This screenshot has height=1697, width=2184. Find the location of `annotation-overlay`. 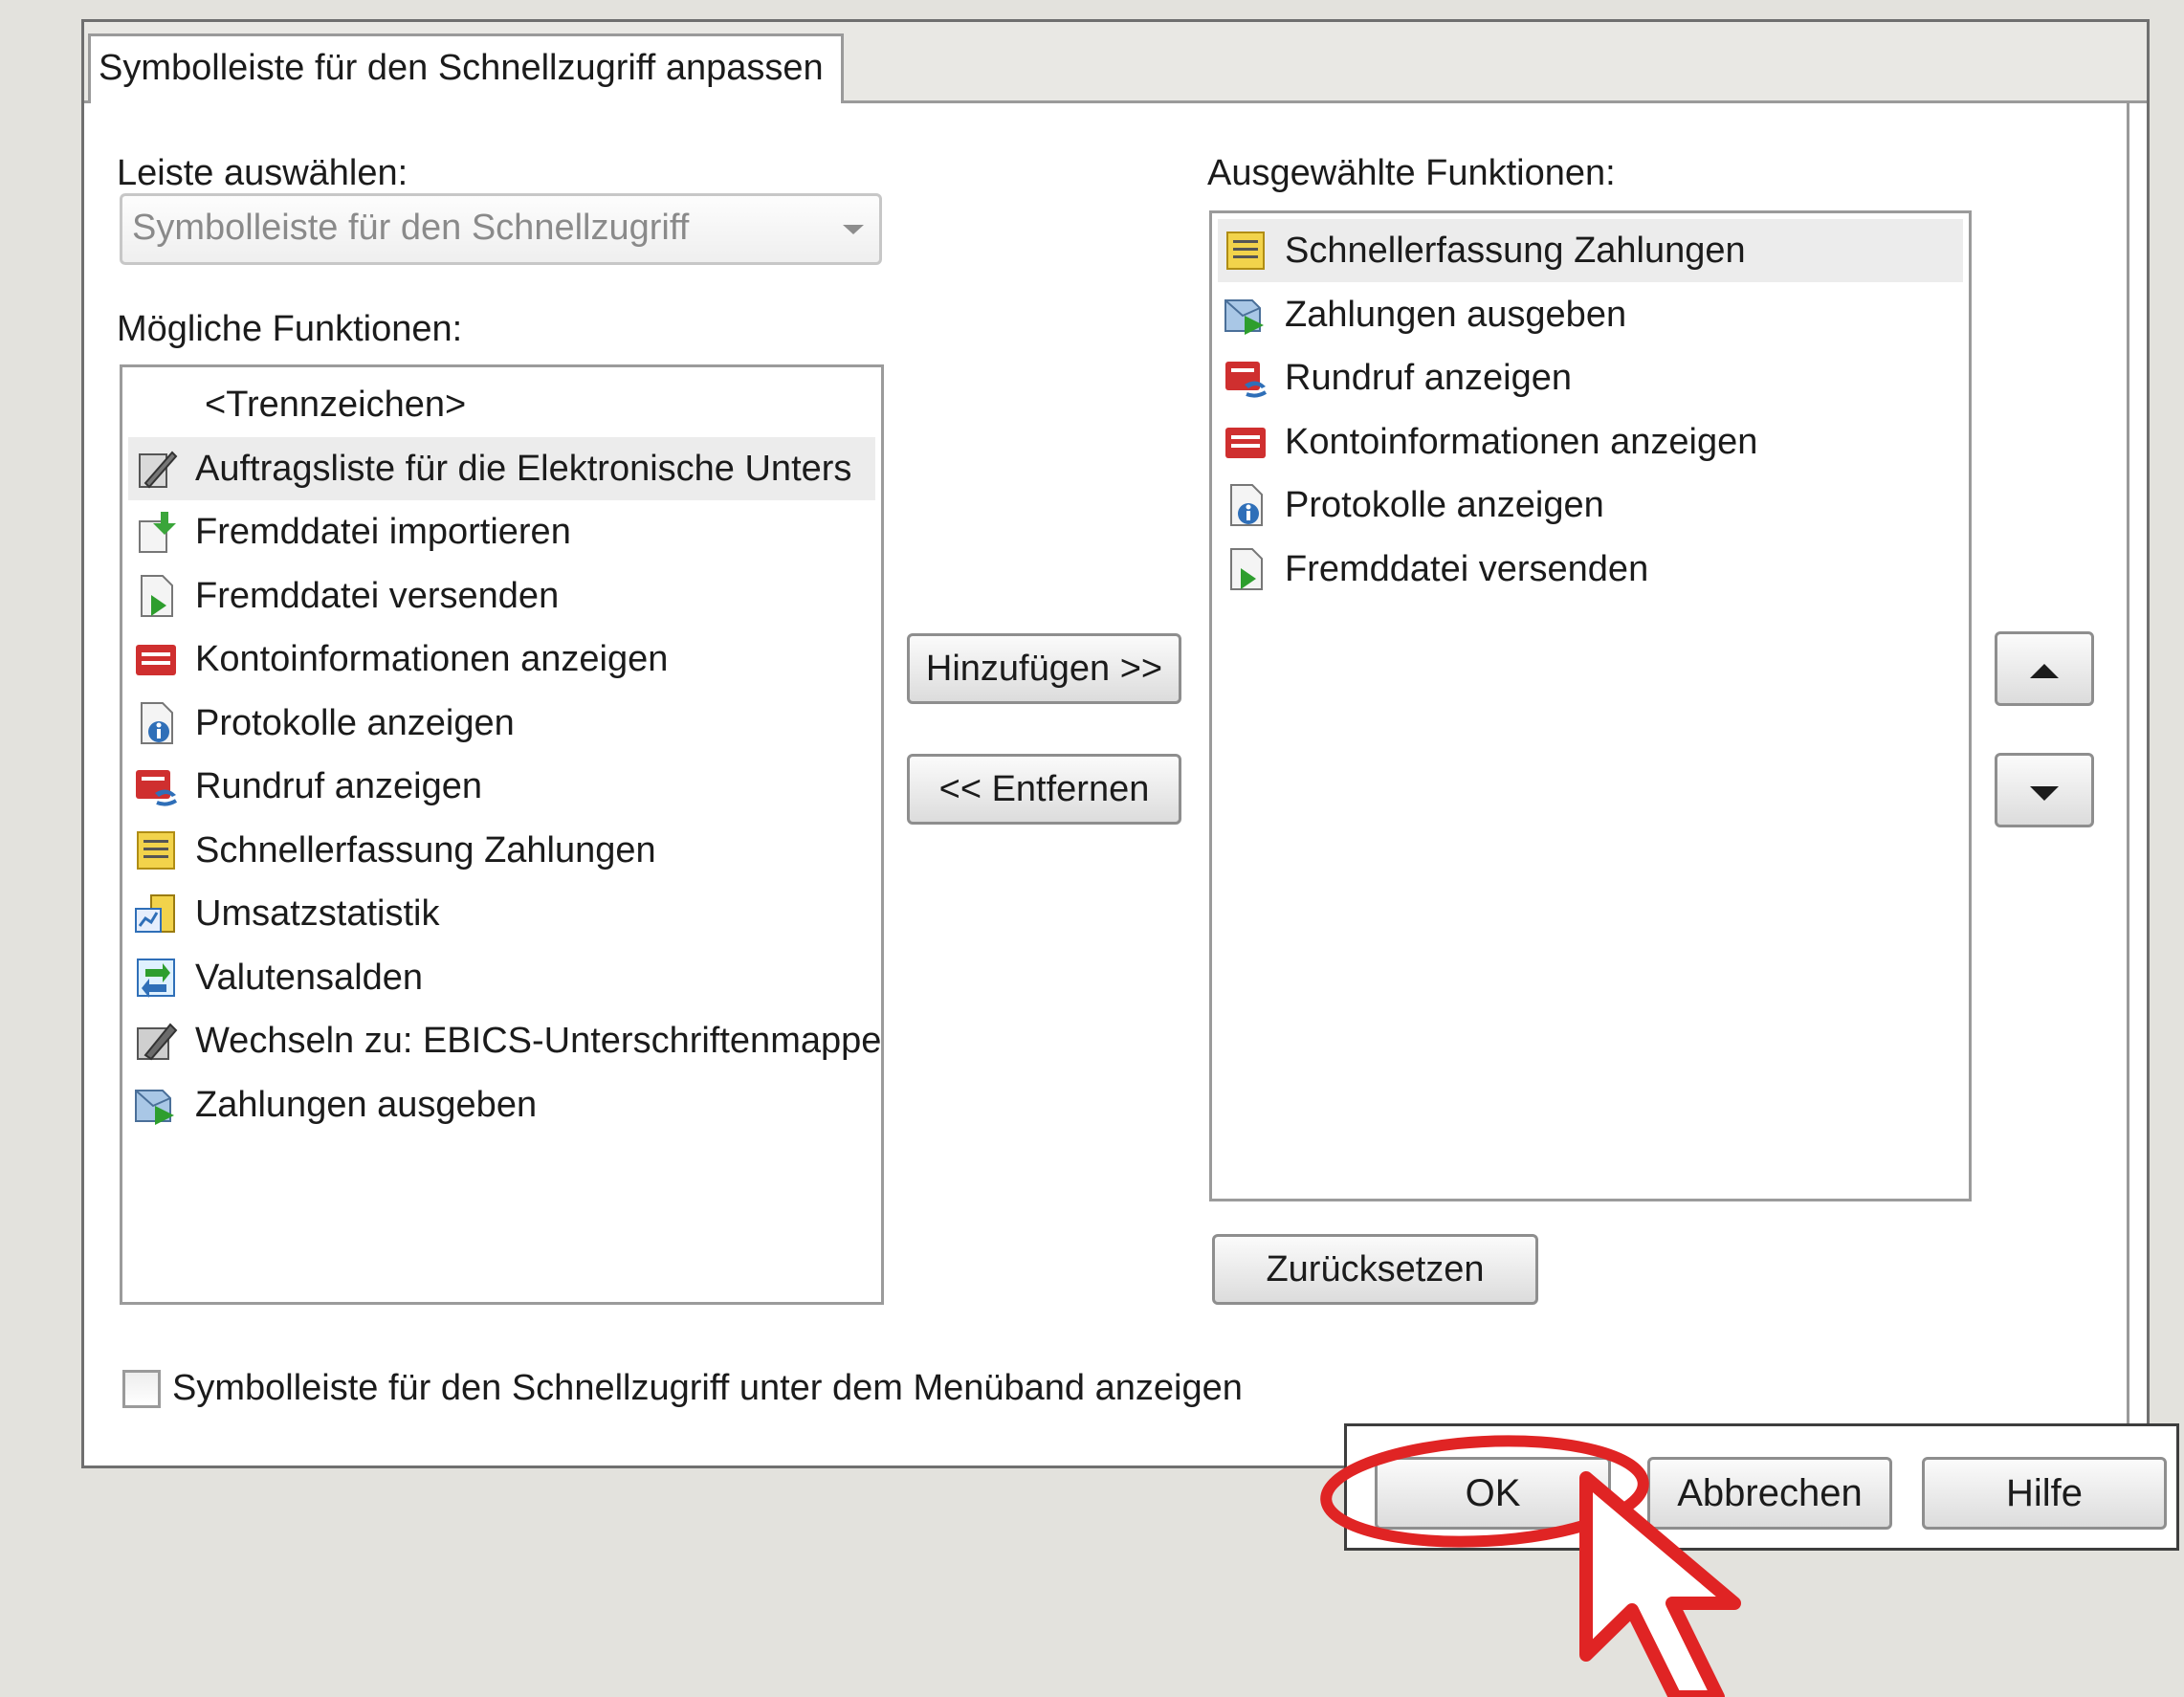

annotation-overlay is located at coordinates (1531, 1566).